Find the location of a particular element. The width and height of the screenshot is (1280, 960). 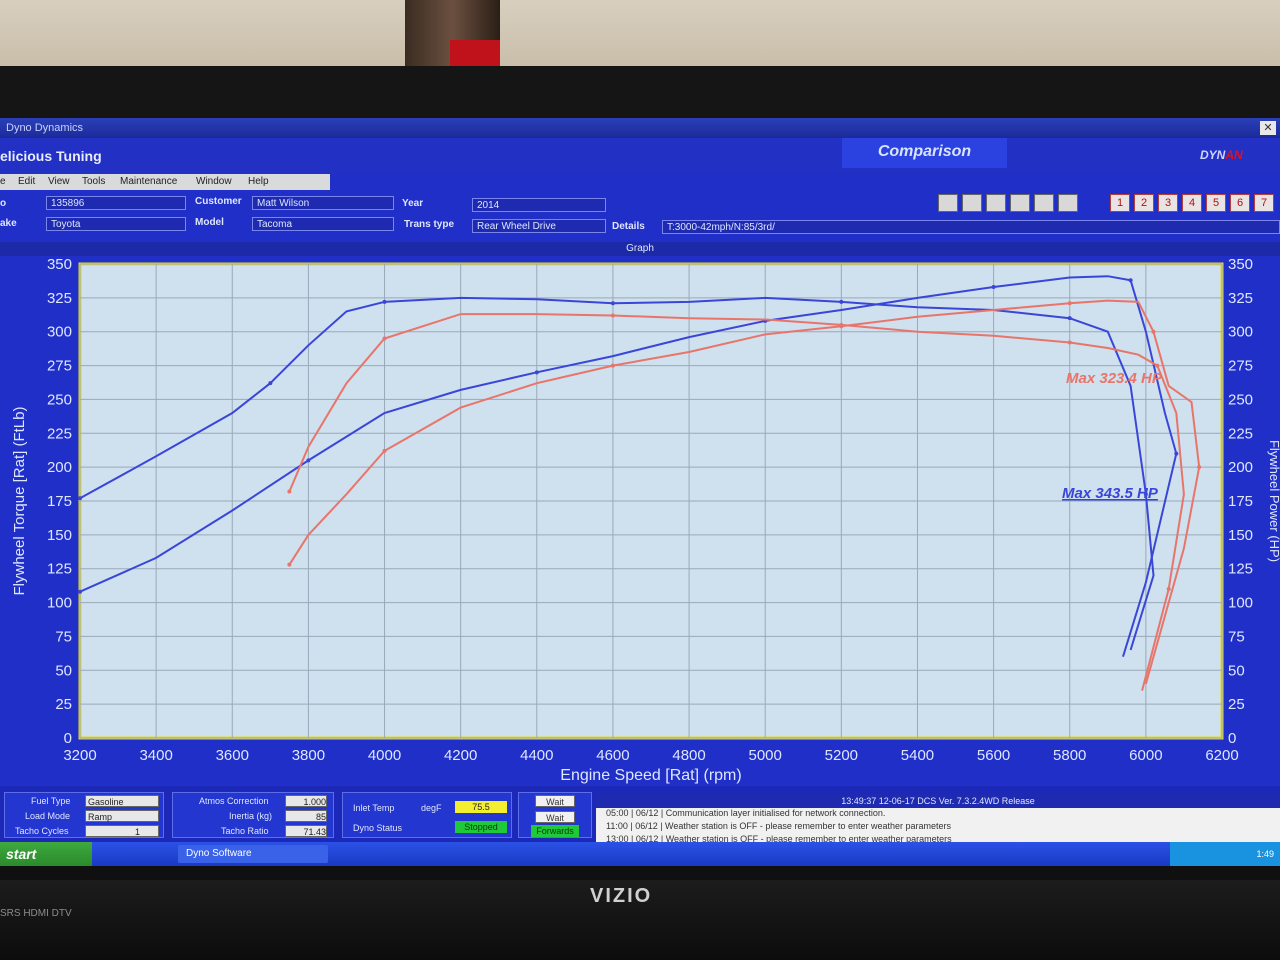

toolbar-graph-icon is located at coordinates (972, 203).